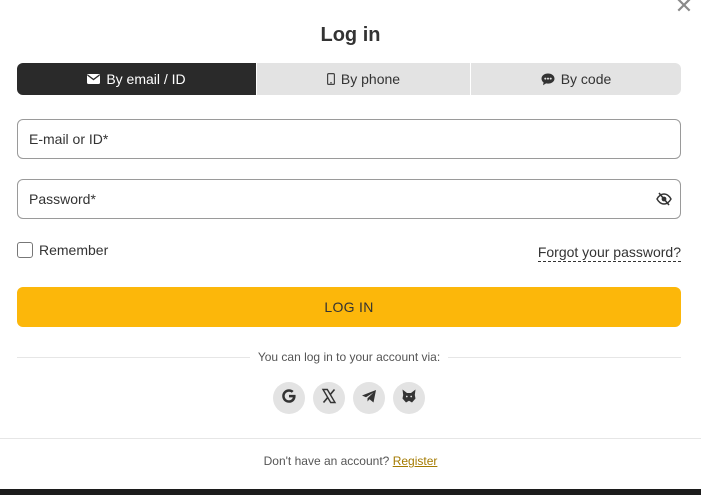 This screenshot has height=495, width=701. I want to click on envelope-icon, so click(94, 79).